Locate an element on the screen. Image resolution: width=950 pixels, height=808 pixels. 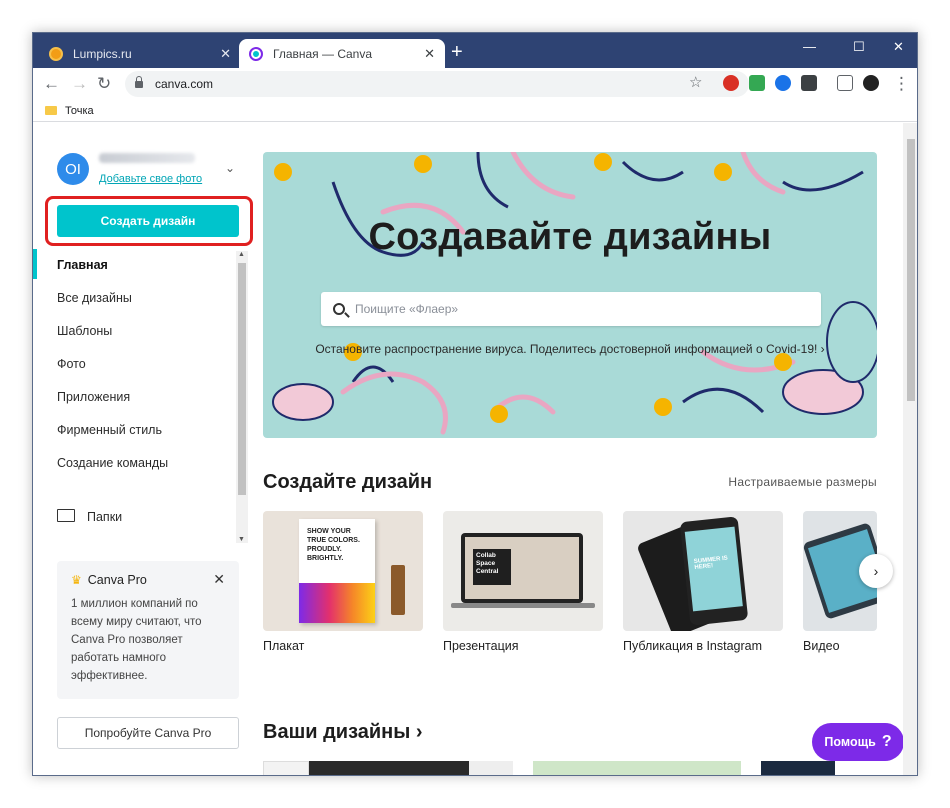
new-tab-icon: + is located at coordinates (457, 52).